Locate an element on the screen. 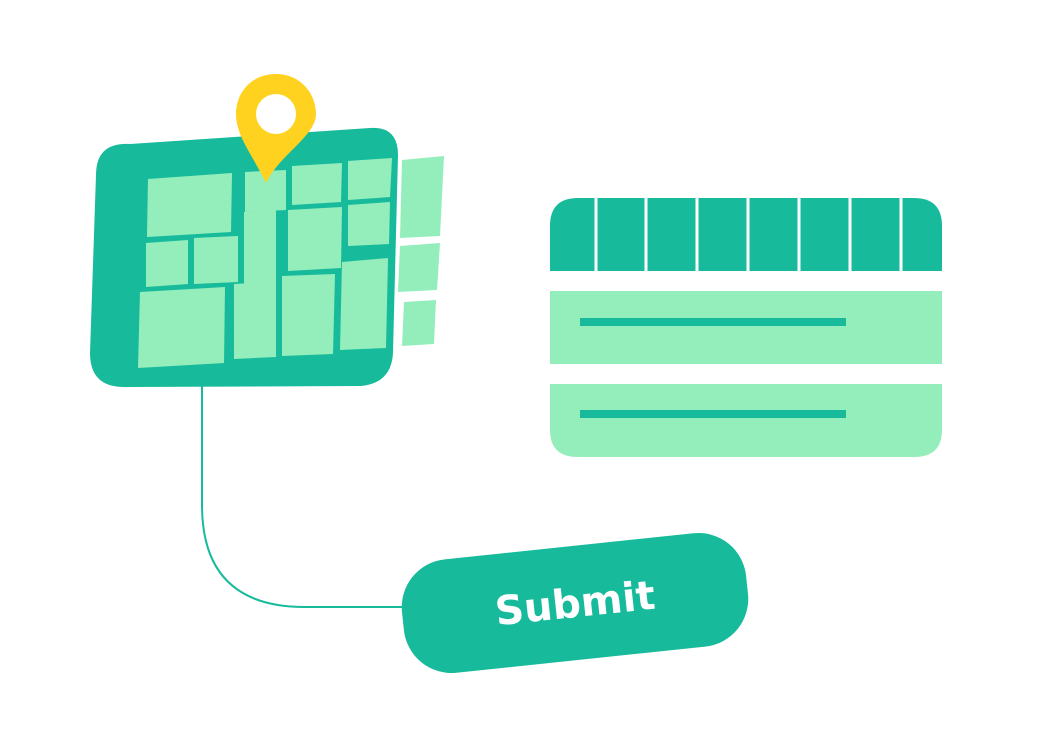 This screenshot has height=739, width=1058. table-icon is located at coordinates (746, 327).